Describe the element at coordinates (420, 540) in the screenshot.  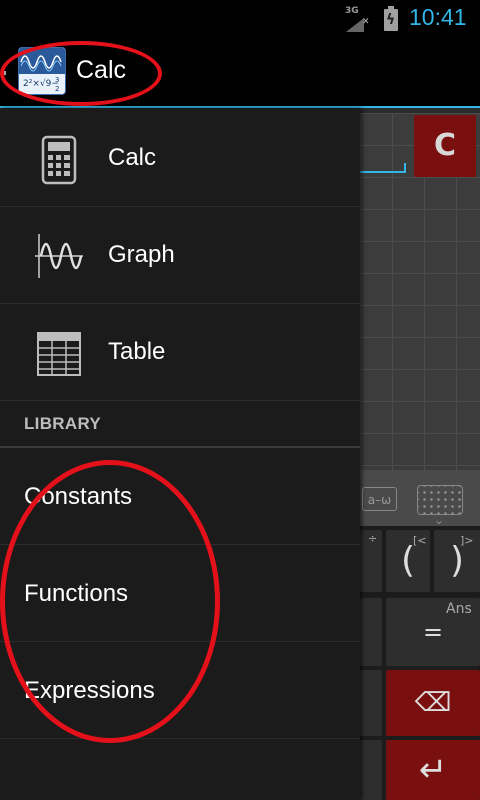
I see `bracket-open-sup-label: [<` at that location.